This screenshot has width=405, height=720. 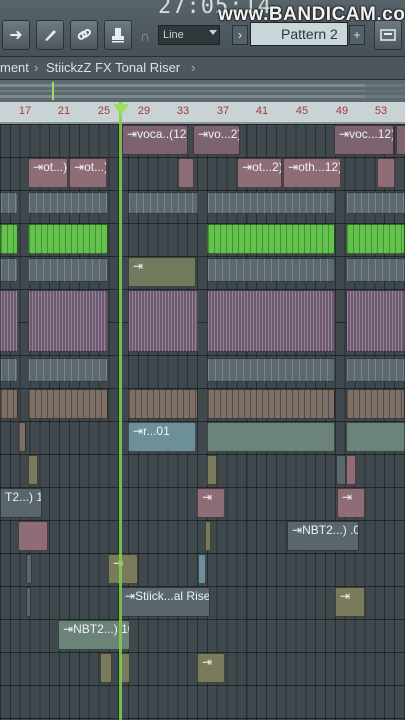 I want to click on clip-label: r...01, so click(x=156, y=431).